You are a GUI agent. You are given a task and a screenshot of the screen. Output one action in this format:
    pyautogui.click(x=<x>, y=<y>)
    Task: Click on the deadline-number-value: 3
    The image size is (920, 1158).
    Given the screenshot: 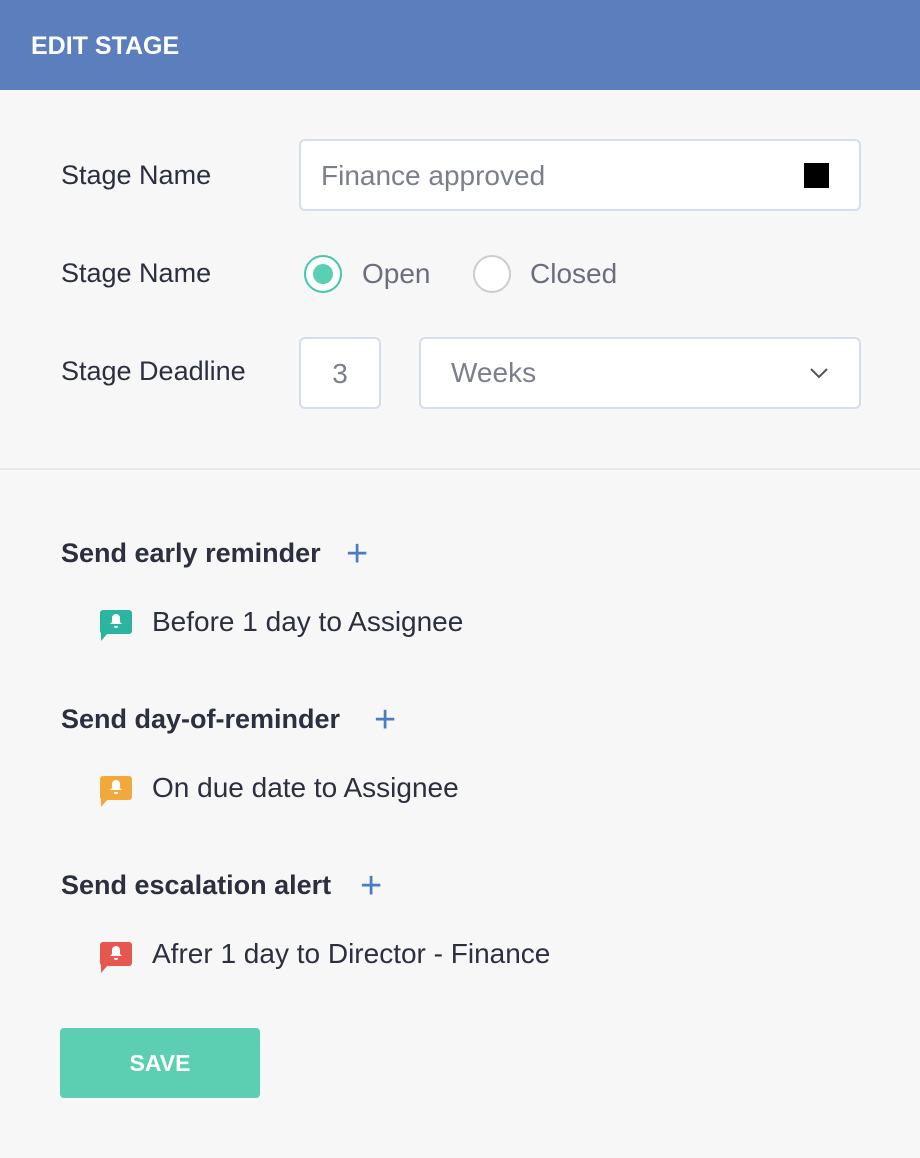 What is the action you would take?
    pyautogui.click(x=340, y=373)
    